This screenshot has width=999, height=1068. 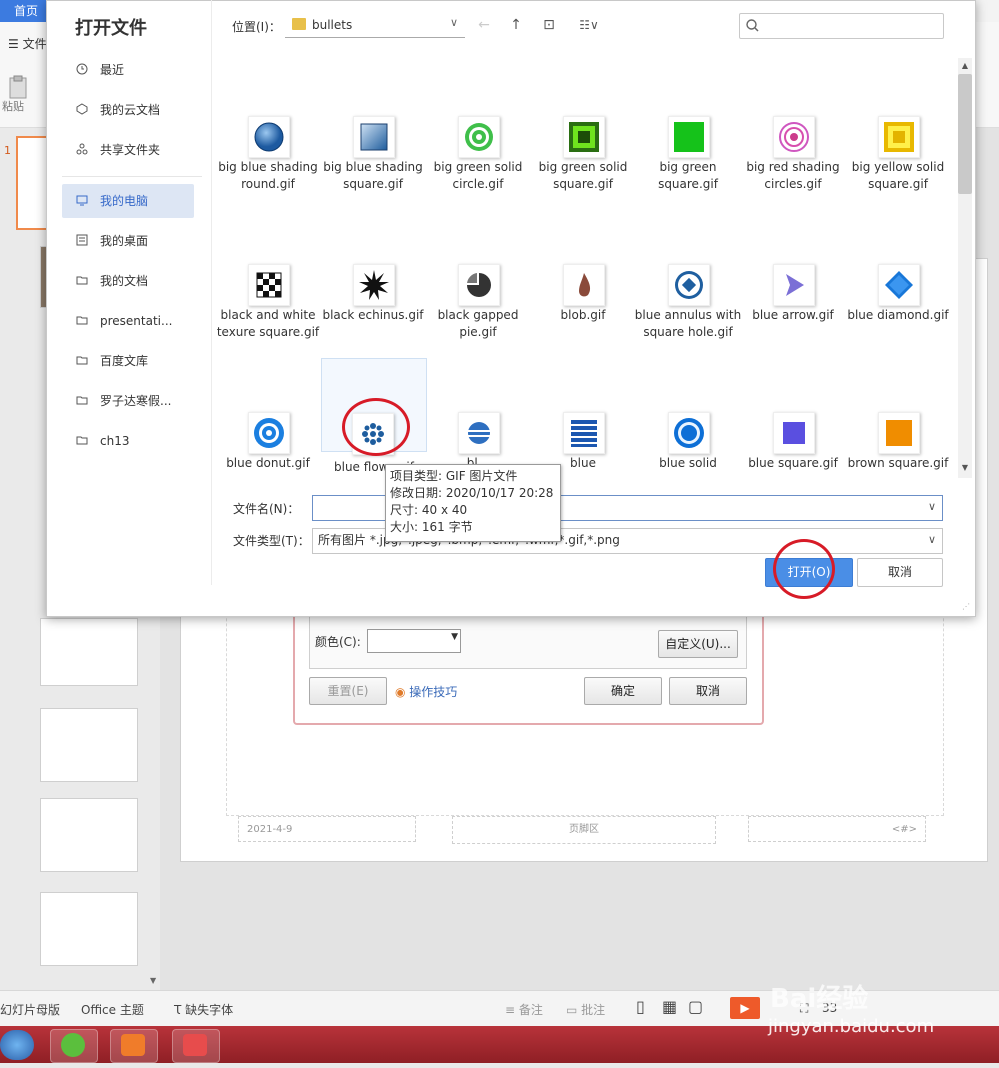 I want to click on green-solid-square-icon, so click(x=584, y=137).